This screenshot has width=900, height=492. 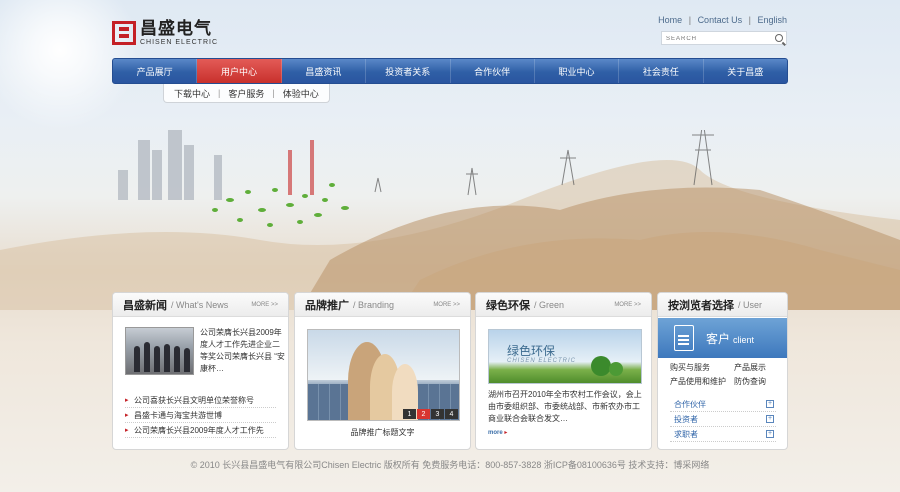 I want to click on contact-link: Contact Us, so click(x=720, y=20).